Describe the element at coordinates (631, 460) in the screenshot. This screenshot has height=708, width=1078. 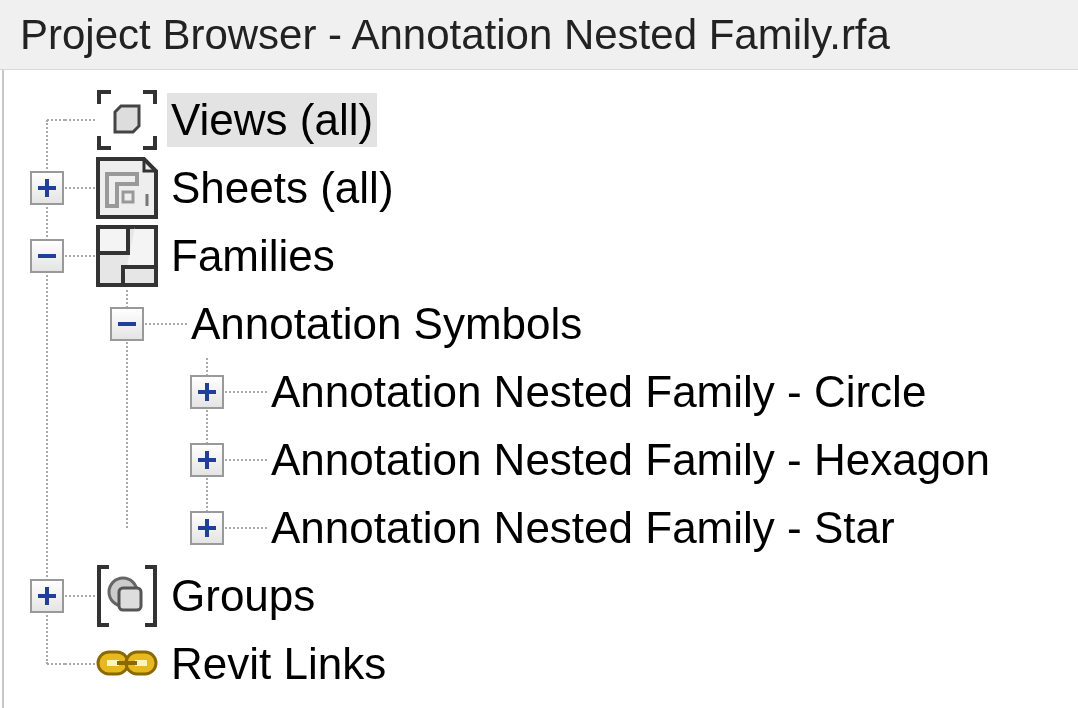
I see `tree-item: Annotation Nested Family - Hexagon` at that location.